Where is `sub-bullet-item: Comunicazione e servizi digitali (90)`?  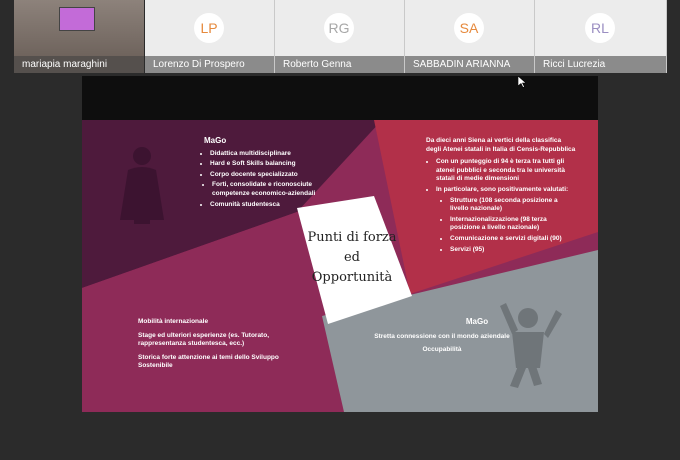 sub-bullet-item: Comunicazione e servizi digitali (90) is located at coordinates (513, 239).